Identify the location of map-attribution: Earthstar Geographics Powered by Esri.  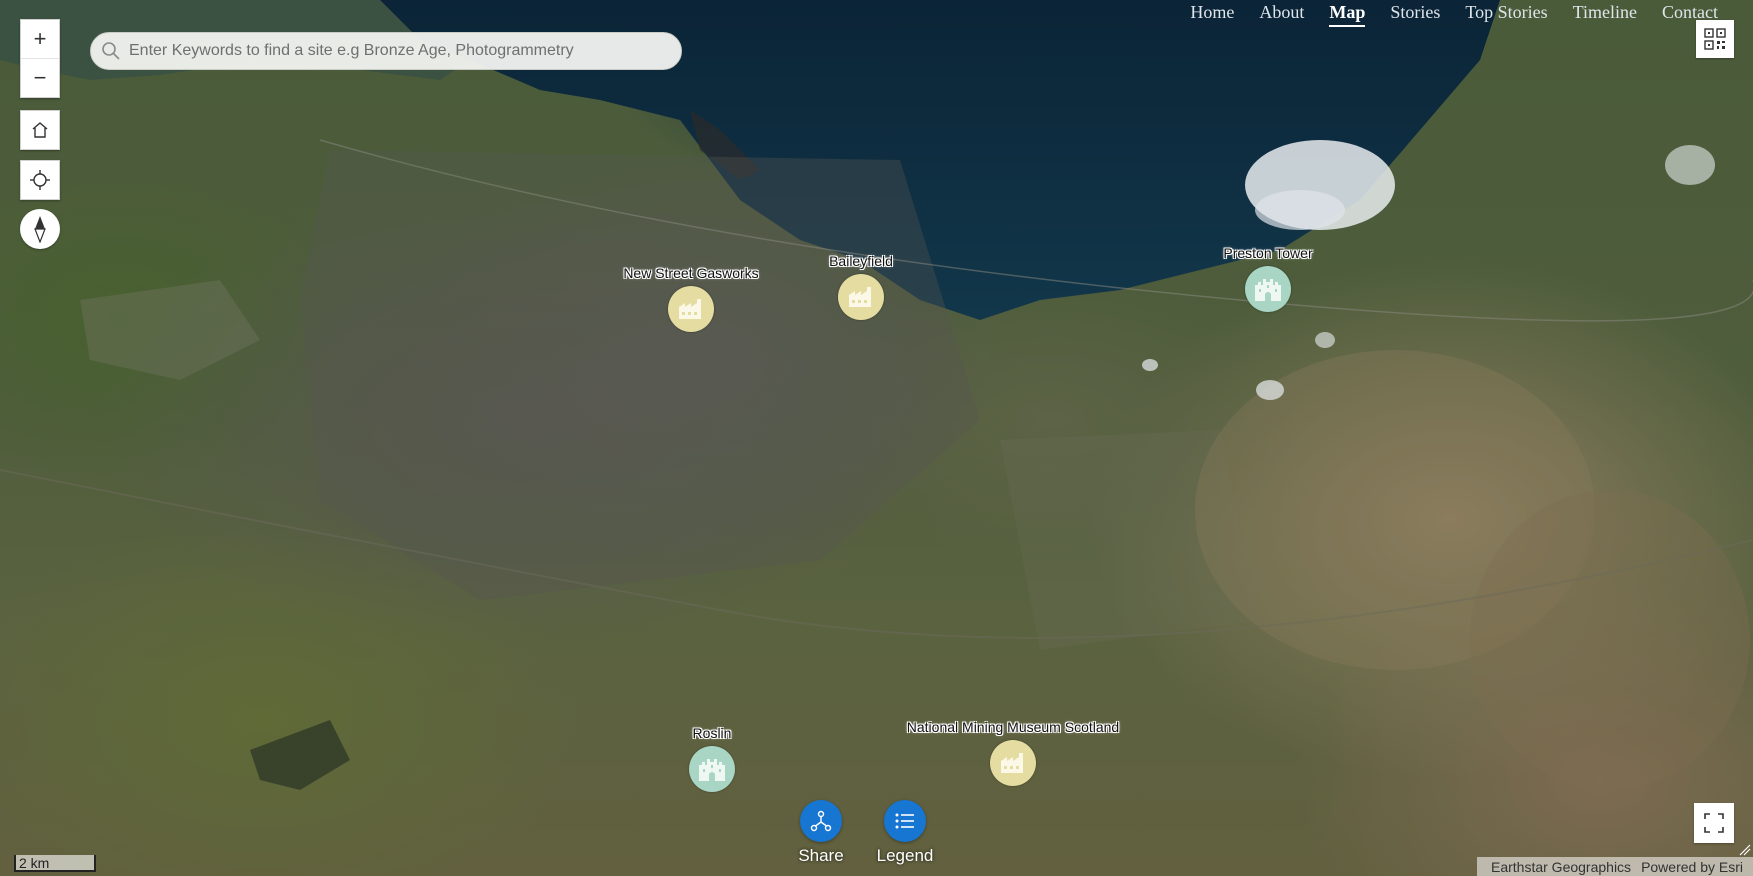
(1614, 866).